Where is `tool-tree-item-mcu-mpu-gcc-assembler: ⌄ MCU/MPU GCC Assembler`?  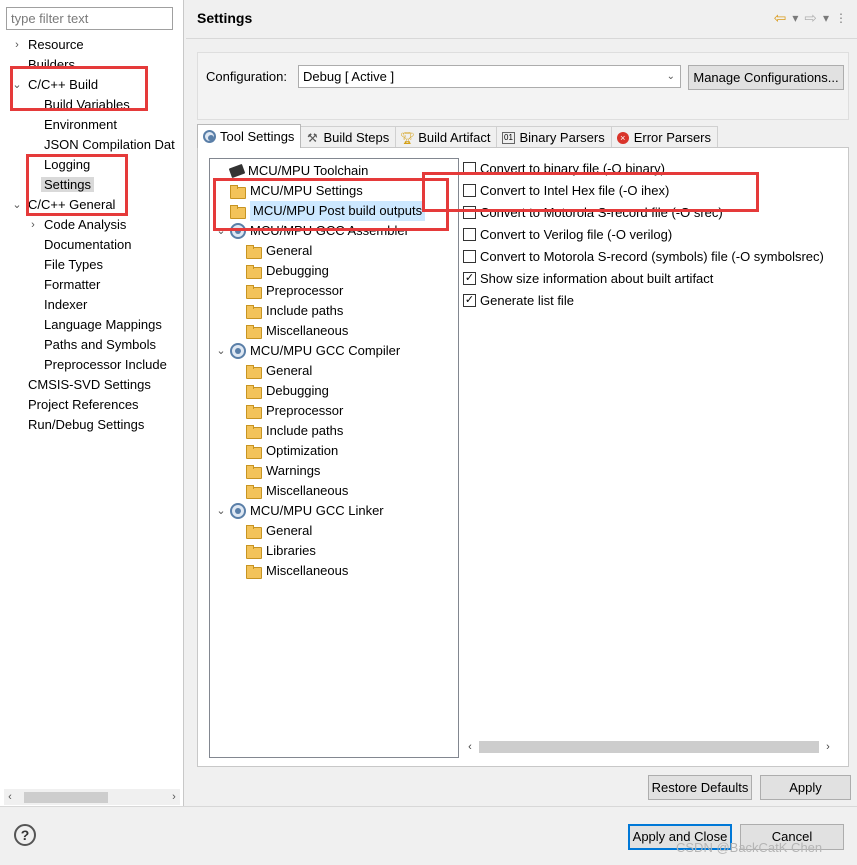 tool-tree-item-mcu-mpu-gcc-assembler: ⌄ MCU/MPU GCC Assembler is located at coordinates (312, 231).